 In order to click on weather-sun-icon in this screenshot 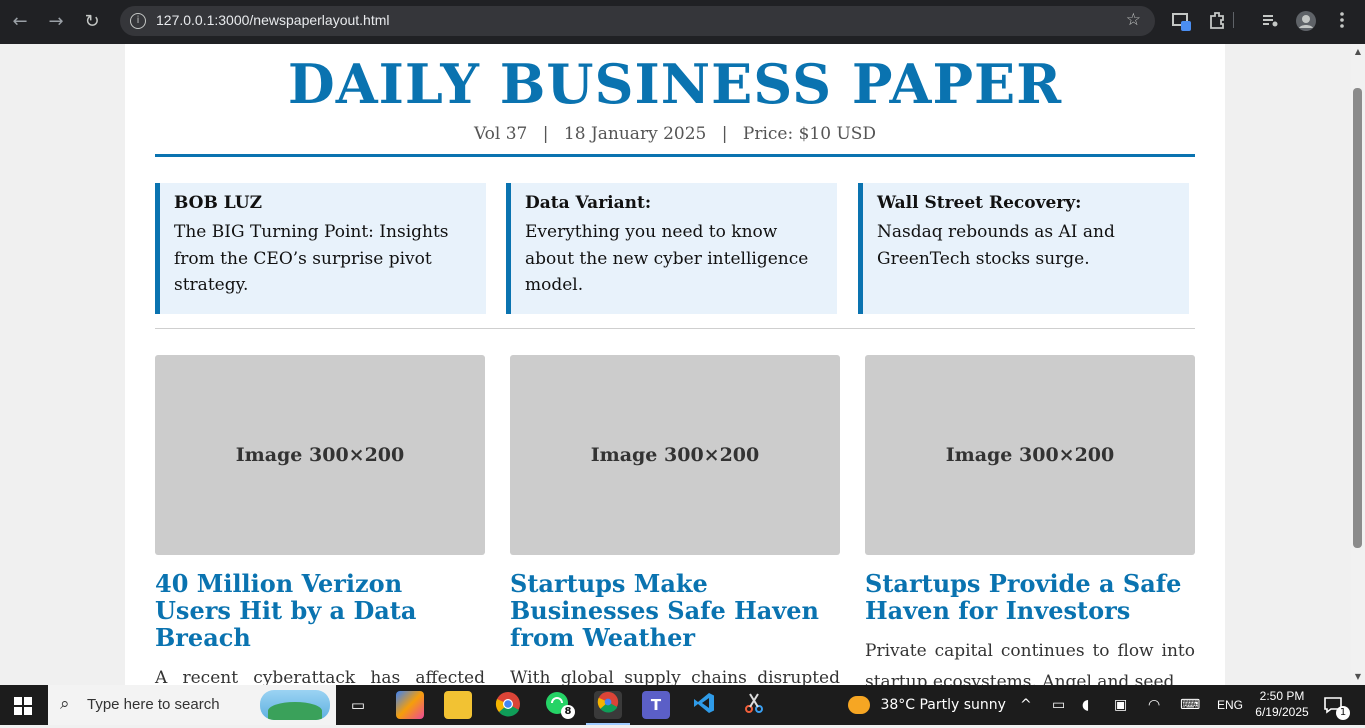, I will do `click(859, 705)`.